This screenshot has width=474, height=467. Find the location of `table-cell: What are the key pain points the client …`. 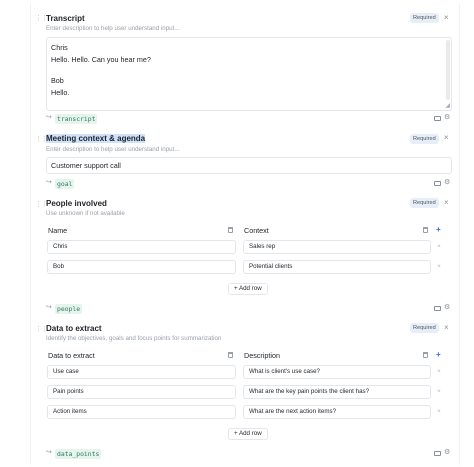

table-cell: What are the key pain points the client … is located at coordinates (337, 392).